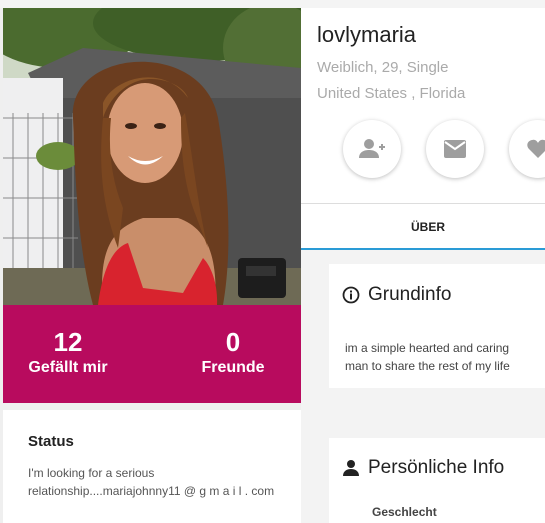  What do you see at coordinates (233, 367) in the screenshot?
I see `friends-label: Freunde` at bounding box center [233, 367].